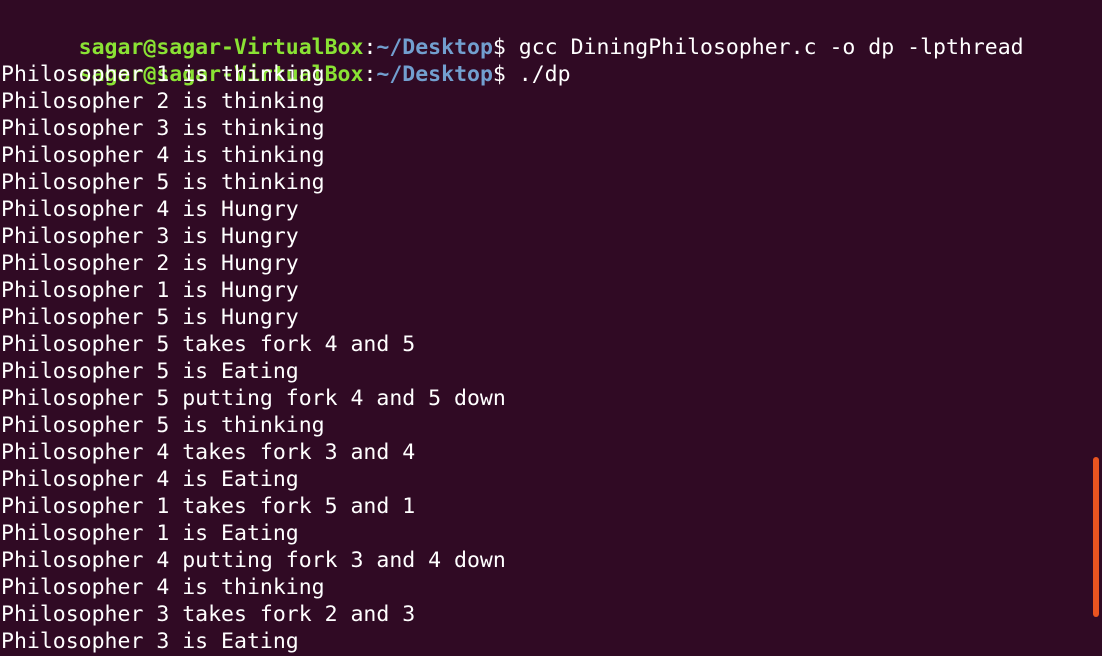 The height and width of the screenshot is (656, 1102). I want to click on output-line: Philosopher 1 is Eating, so click(150, 533).